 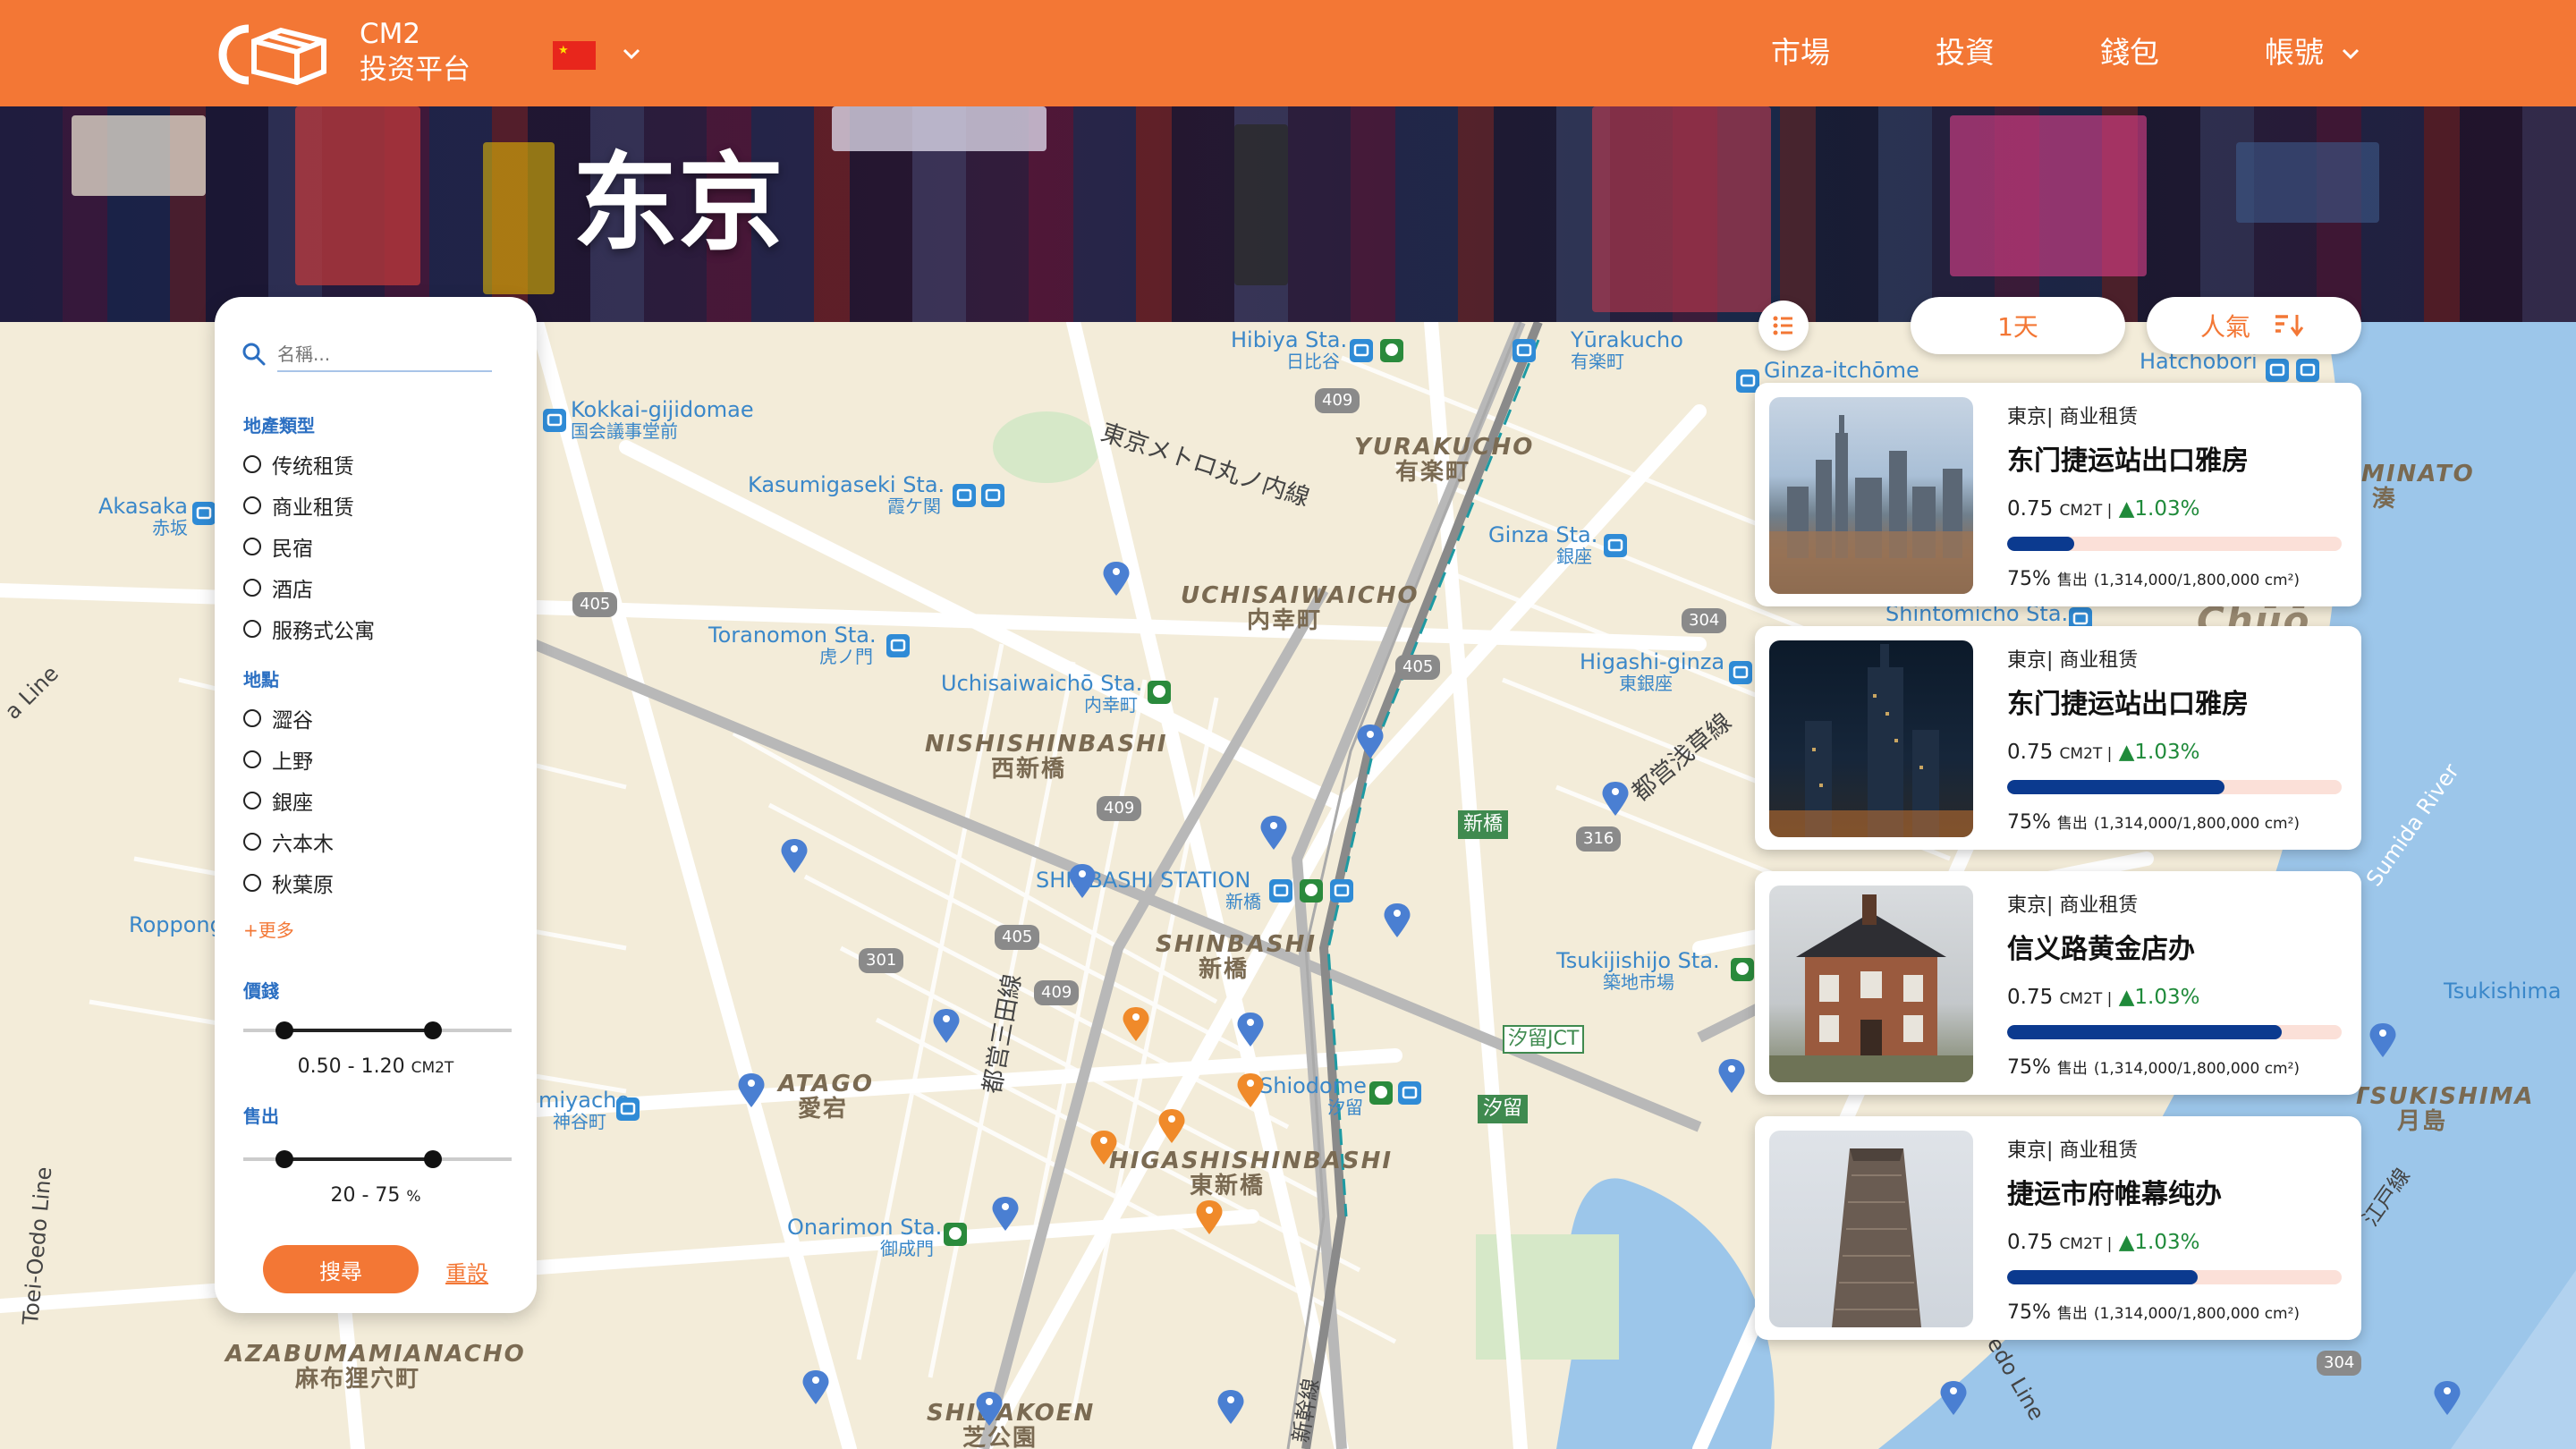 What do you see at coordinates (288, 842) in the screenshot?
I see `location-option-roppongi: 六本木` at bounding box center [288, 842].